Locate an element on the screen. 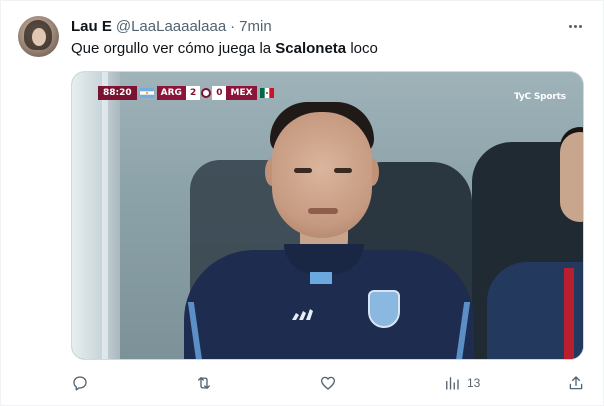 The height and width of the screenshot is (406, 604). tweet-actions: 13 is located at coordinates (328, 383).